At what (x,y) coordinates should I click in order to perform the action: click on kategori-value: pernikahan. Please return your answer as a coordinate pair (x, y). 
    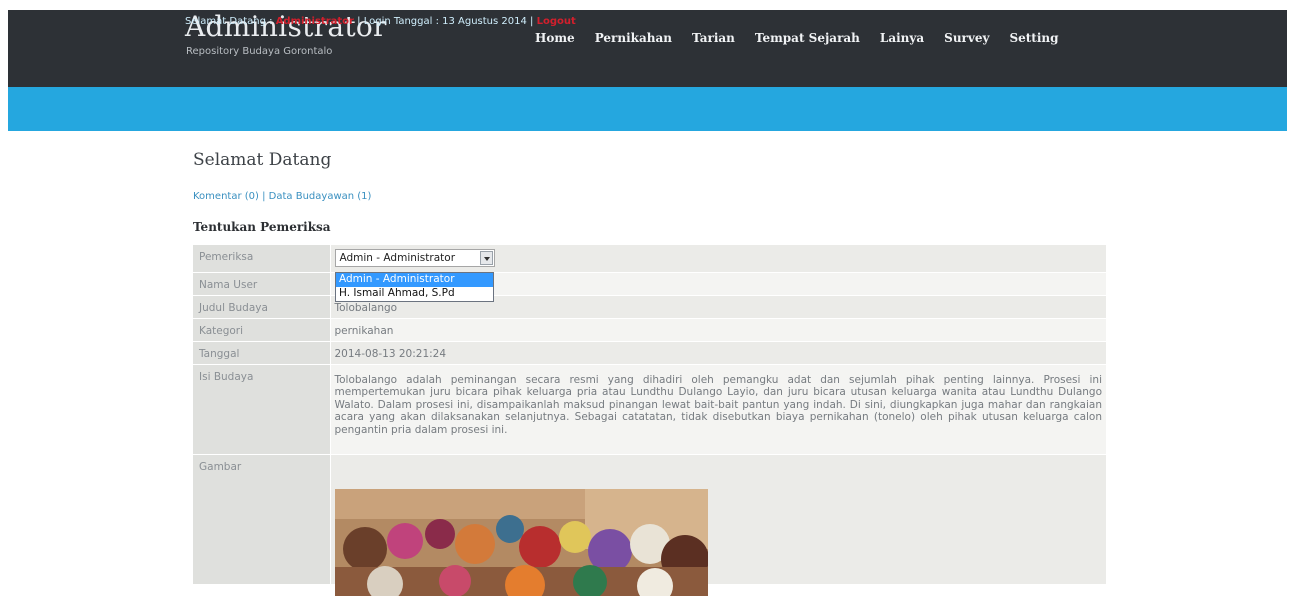
    Looking at the image, I should click on (718, 330).